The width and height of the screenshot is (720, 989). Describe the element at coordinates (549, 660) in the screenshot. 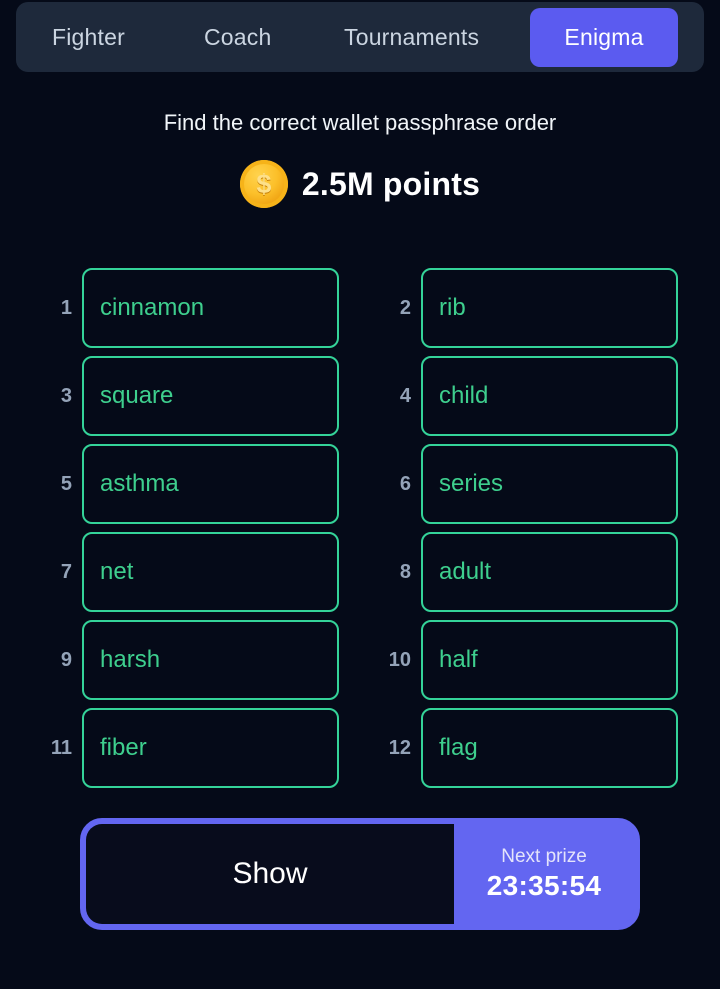

I see `word-box: half` at that location.